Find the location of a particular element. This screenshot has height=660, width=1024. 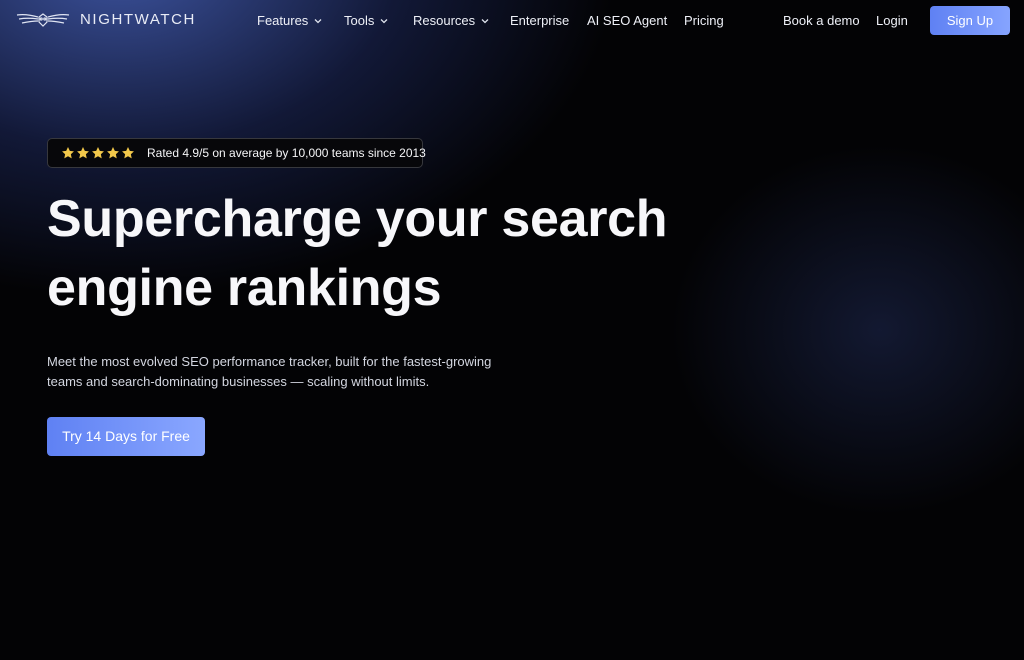

nav-item-tools: Tools is located at coordinates (366, 21).